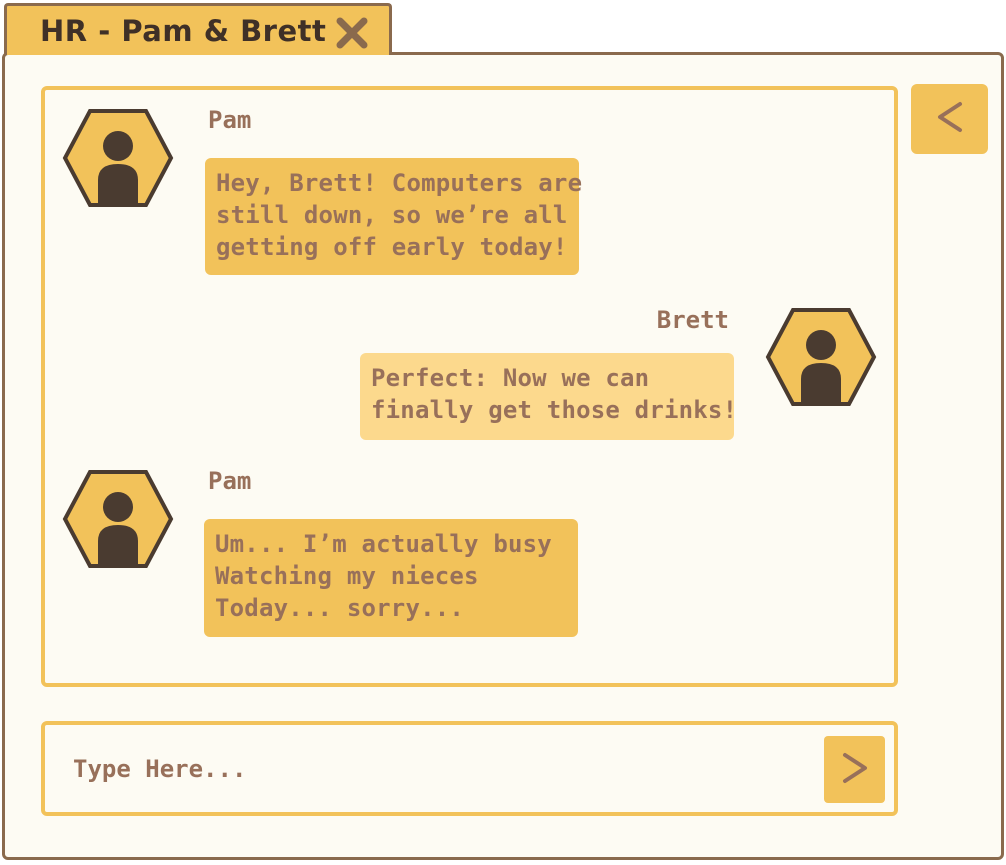 This screenshot has width=1006, height=865. Describe the element at coordinates (443, 769) in the screenshot. I see `message-input` at that location.